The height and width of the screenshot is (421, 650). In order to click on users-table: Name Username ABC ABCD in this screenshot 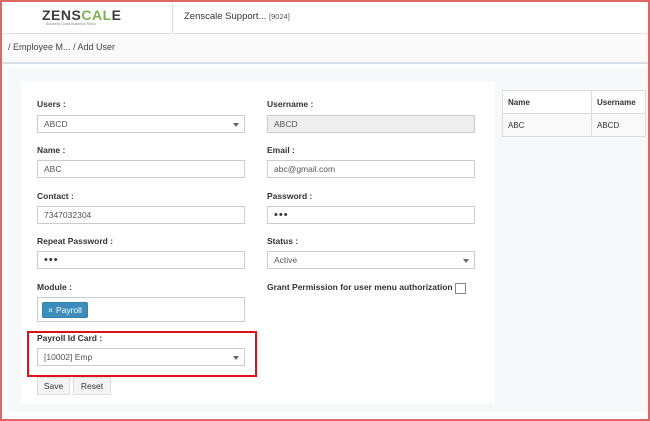, I will do `click(574, 113)`.